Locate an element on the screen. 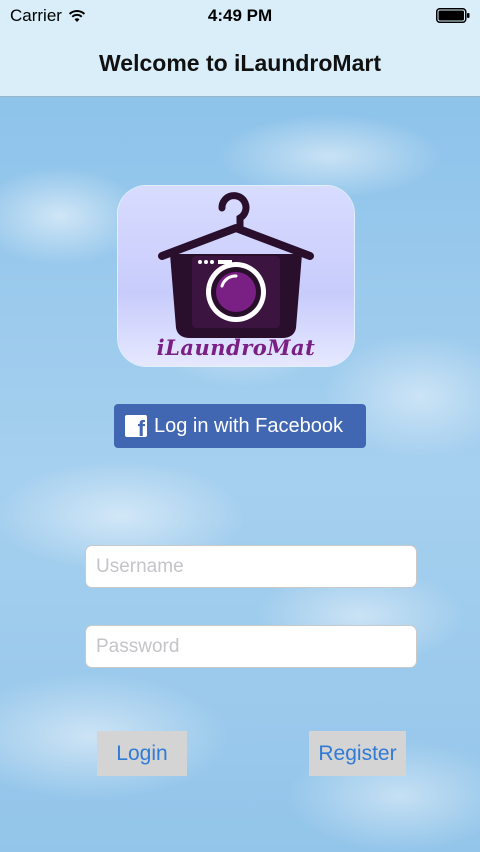 This screenshot has height=852, width=480. app-logo: iLaundroMat is located at coordinates (236, 276).